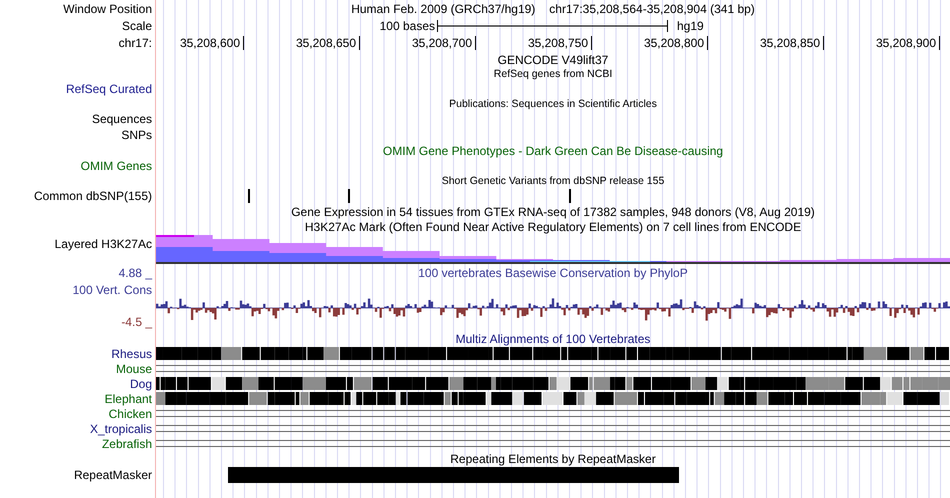 The image size is (950, 498). I want to click on ruler-label: 35,208,700, so click(442, 43).